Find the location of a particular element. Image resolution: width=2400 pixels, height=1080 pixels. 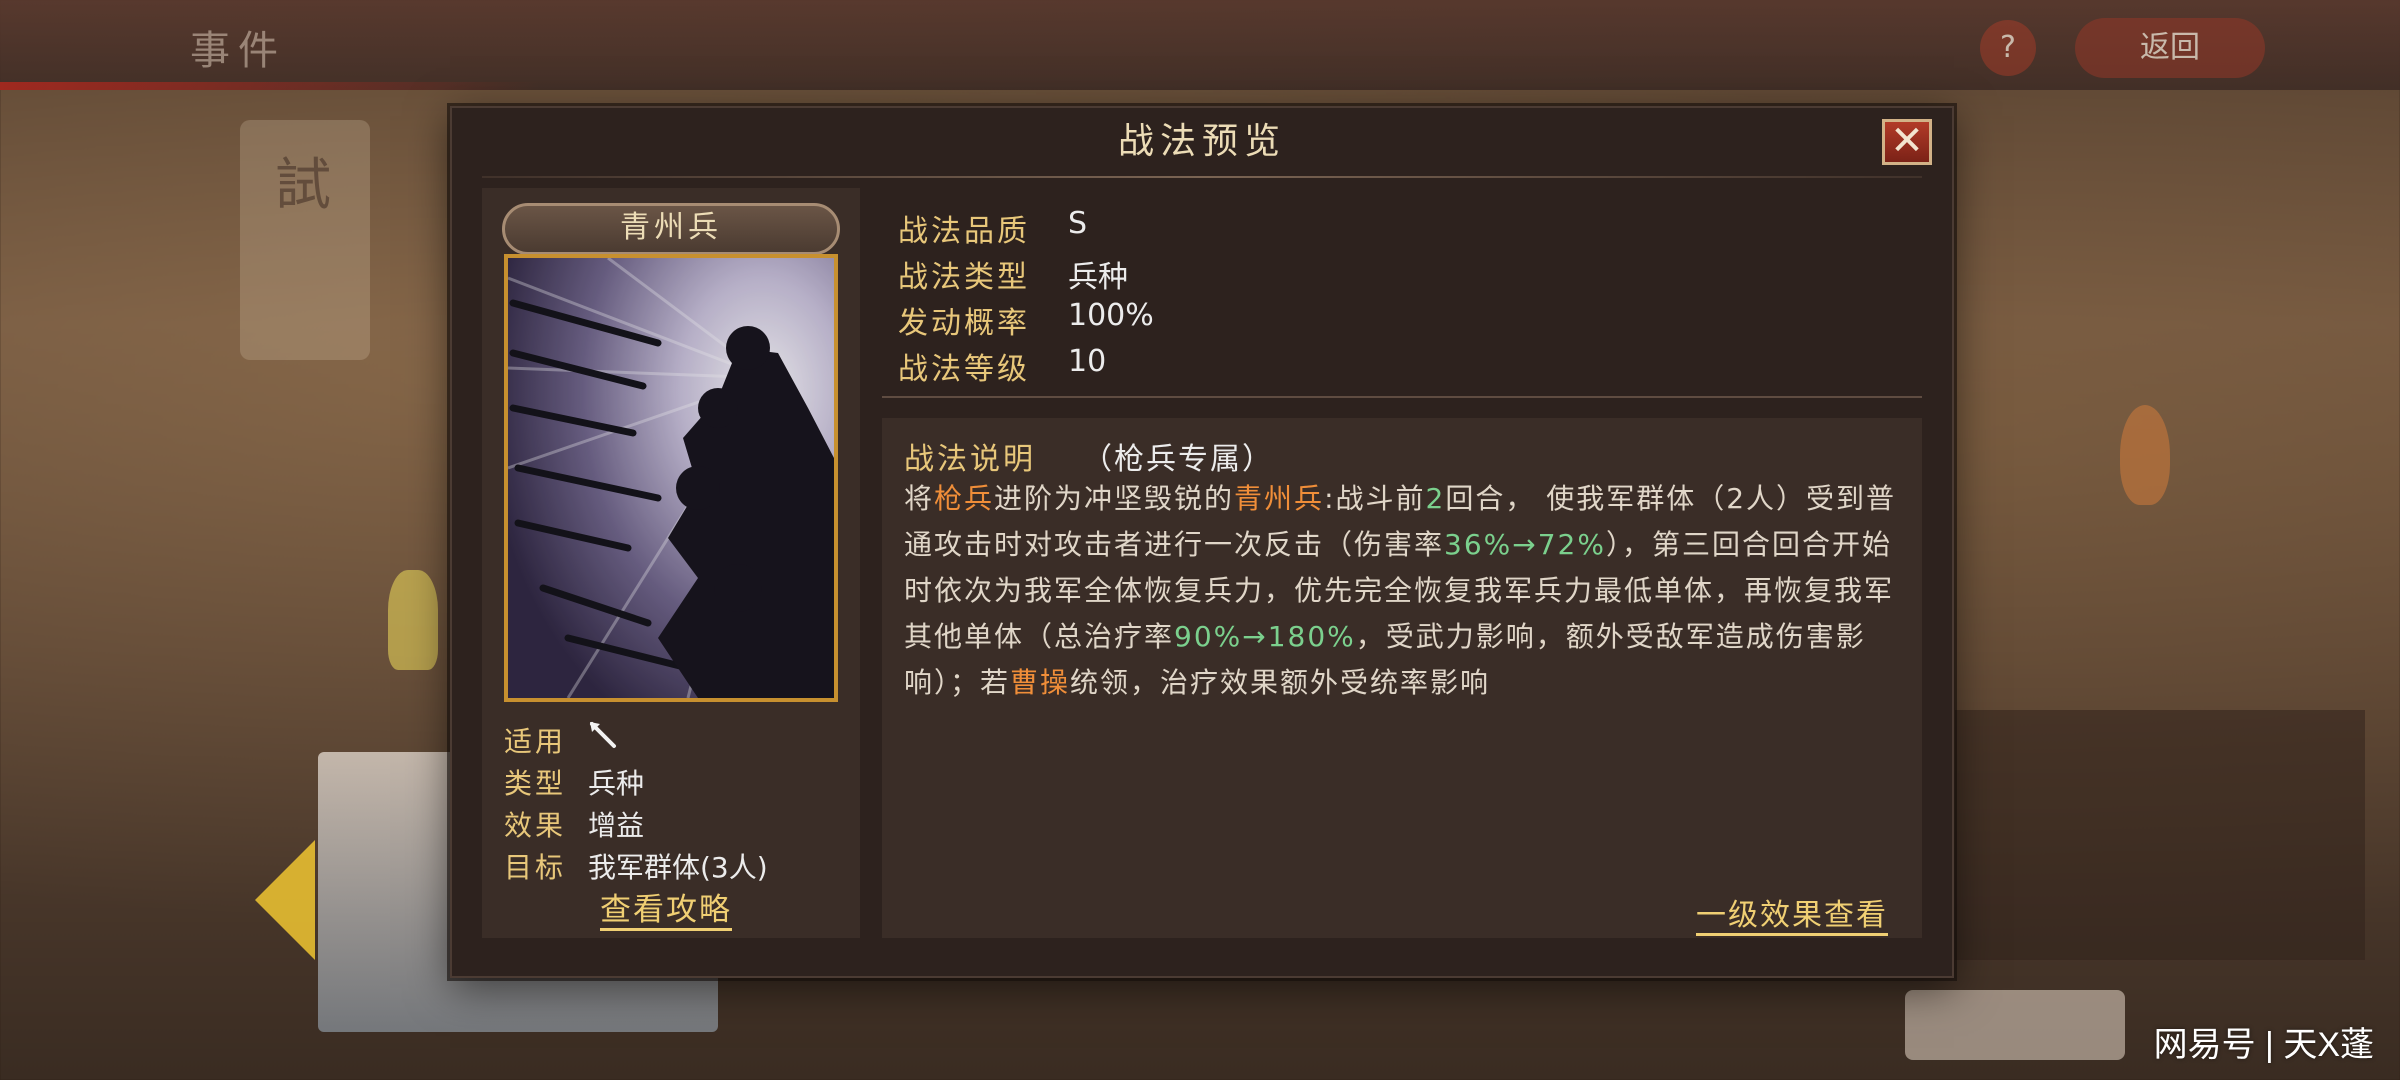

level-effect-link: 一级效果查看 is located at coordinates (1792, 912).